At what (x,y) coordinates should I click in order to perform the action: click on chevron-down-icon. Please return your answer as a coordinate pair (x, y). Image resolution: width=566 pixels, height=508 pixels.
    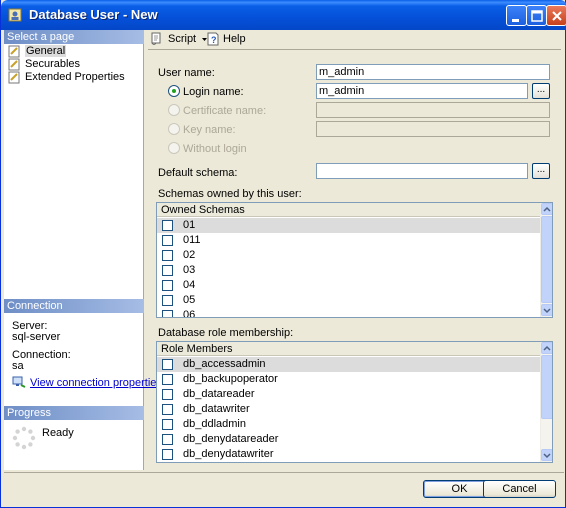
    Looking at the image, I should click on (547, 456).